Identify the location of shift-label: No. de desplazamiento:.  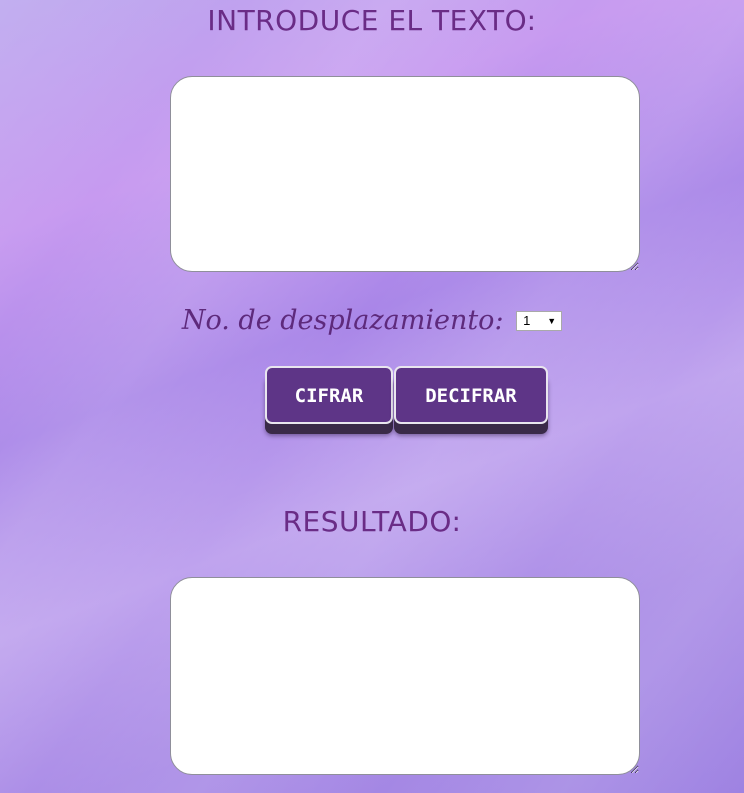
(342, 320).